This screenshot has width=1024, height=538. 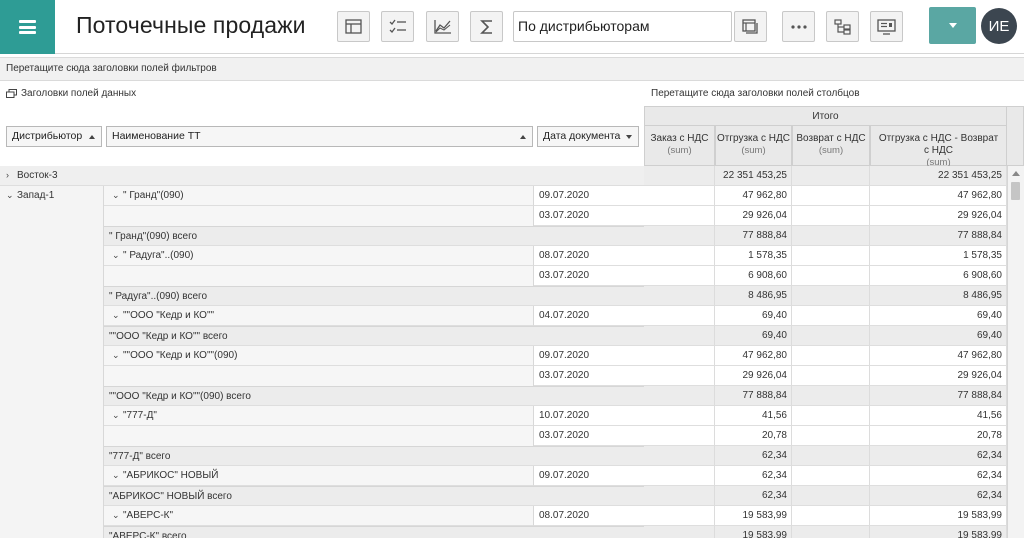 I want to click on avatar: ИЕ, so click(x=999, y=26).